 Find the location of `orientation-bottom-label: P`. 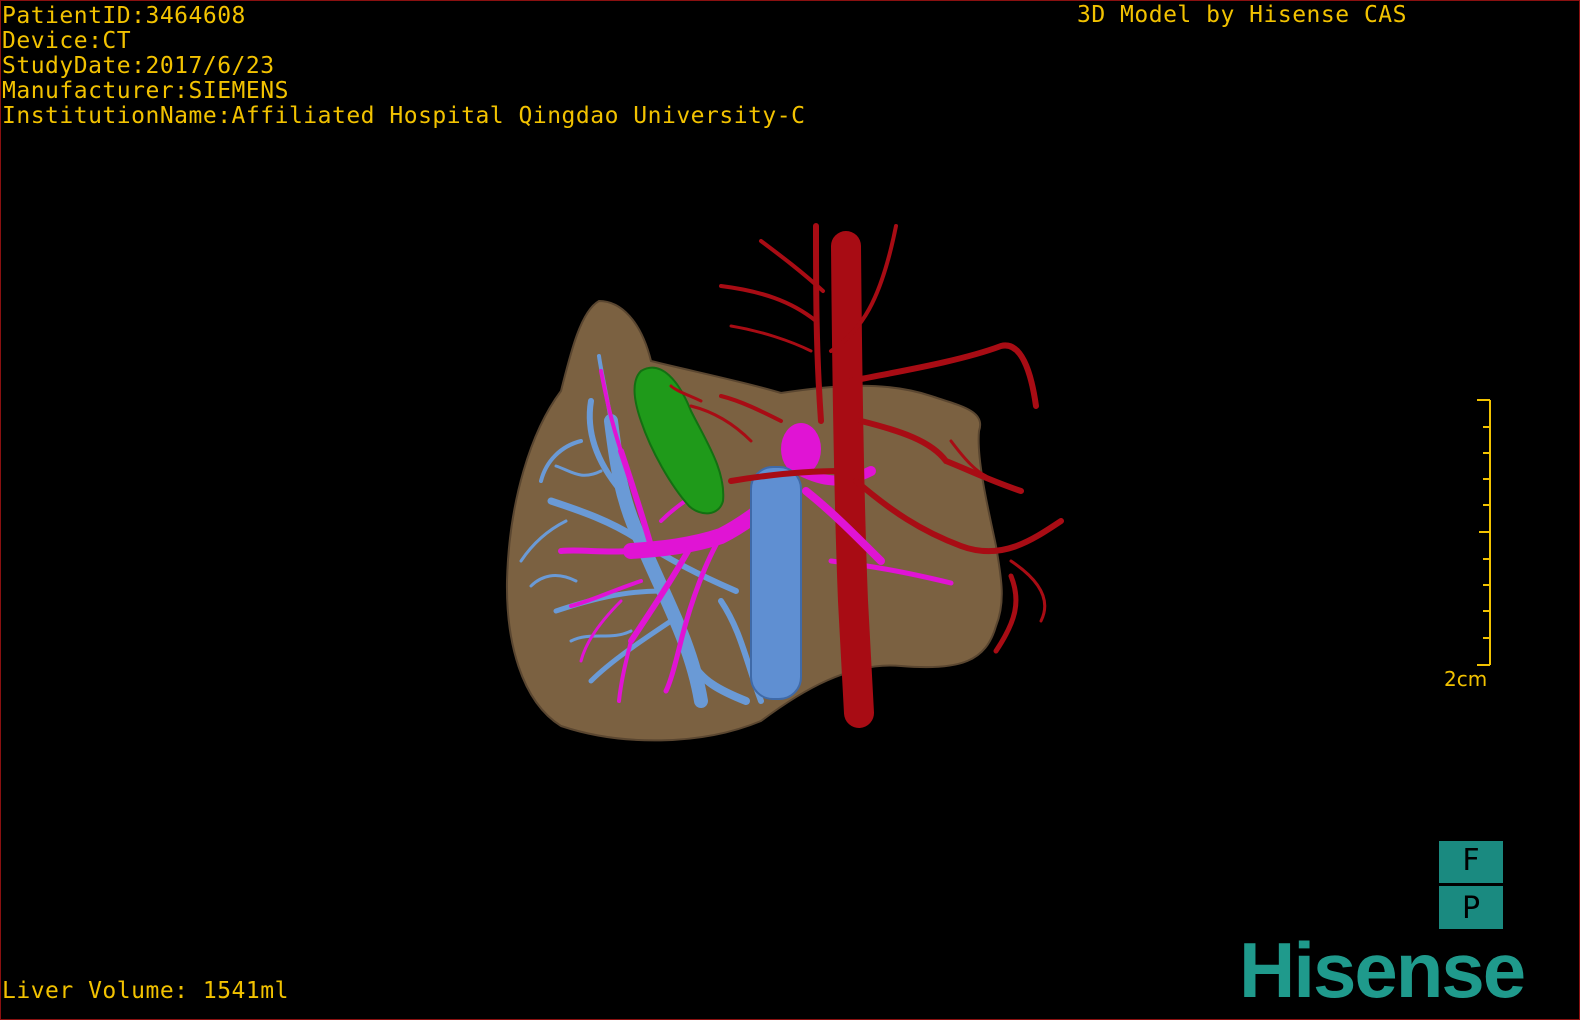

orientation-bottom-label: P is located at coordinates (1471, 909).